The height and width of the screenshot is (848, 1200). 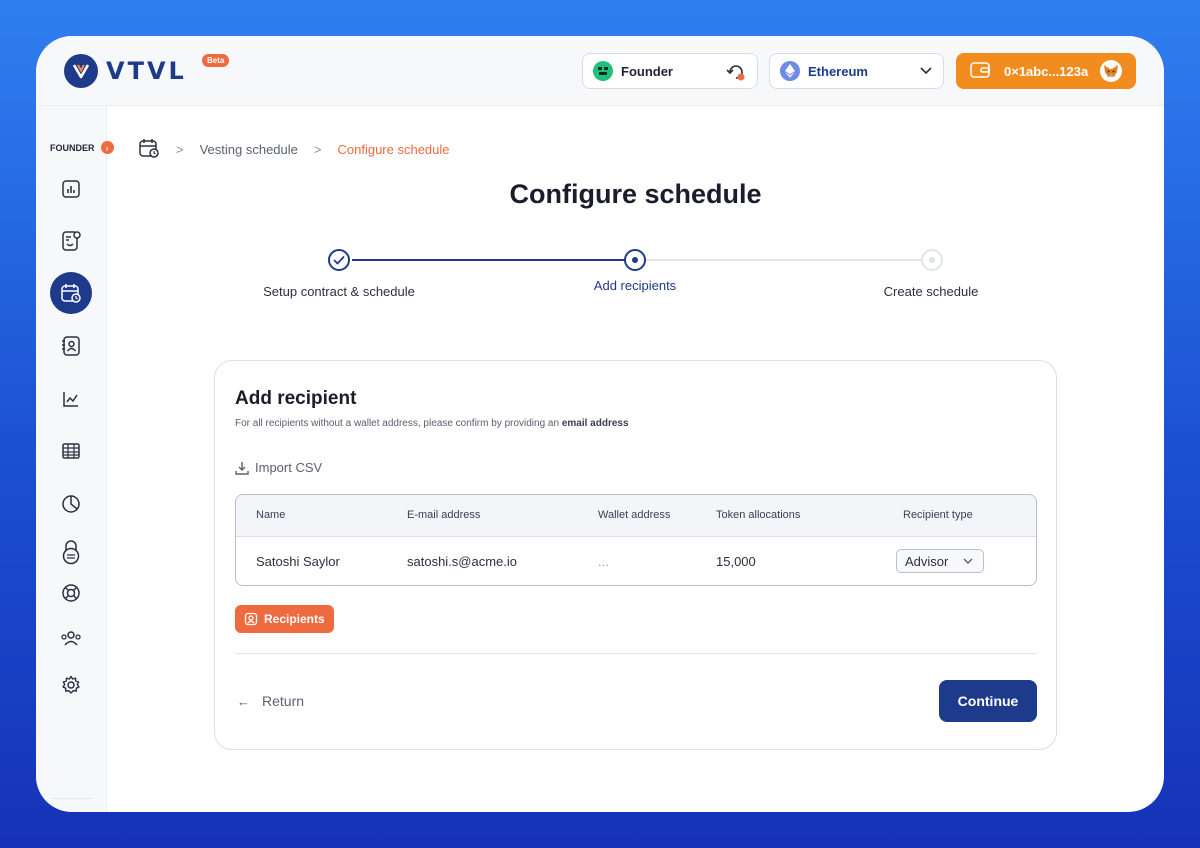 What do you see at coordinates (927, 561) in the screenshot?
I see `recipient-type-value: Advisor` at bounding box center [927, 561].